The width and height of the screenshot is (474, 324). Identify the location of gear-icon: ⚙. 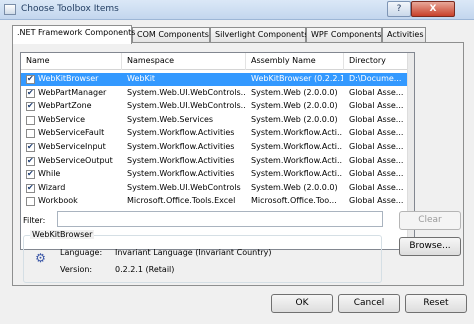
(40, 258).